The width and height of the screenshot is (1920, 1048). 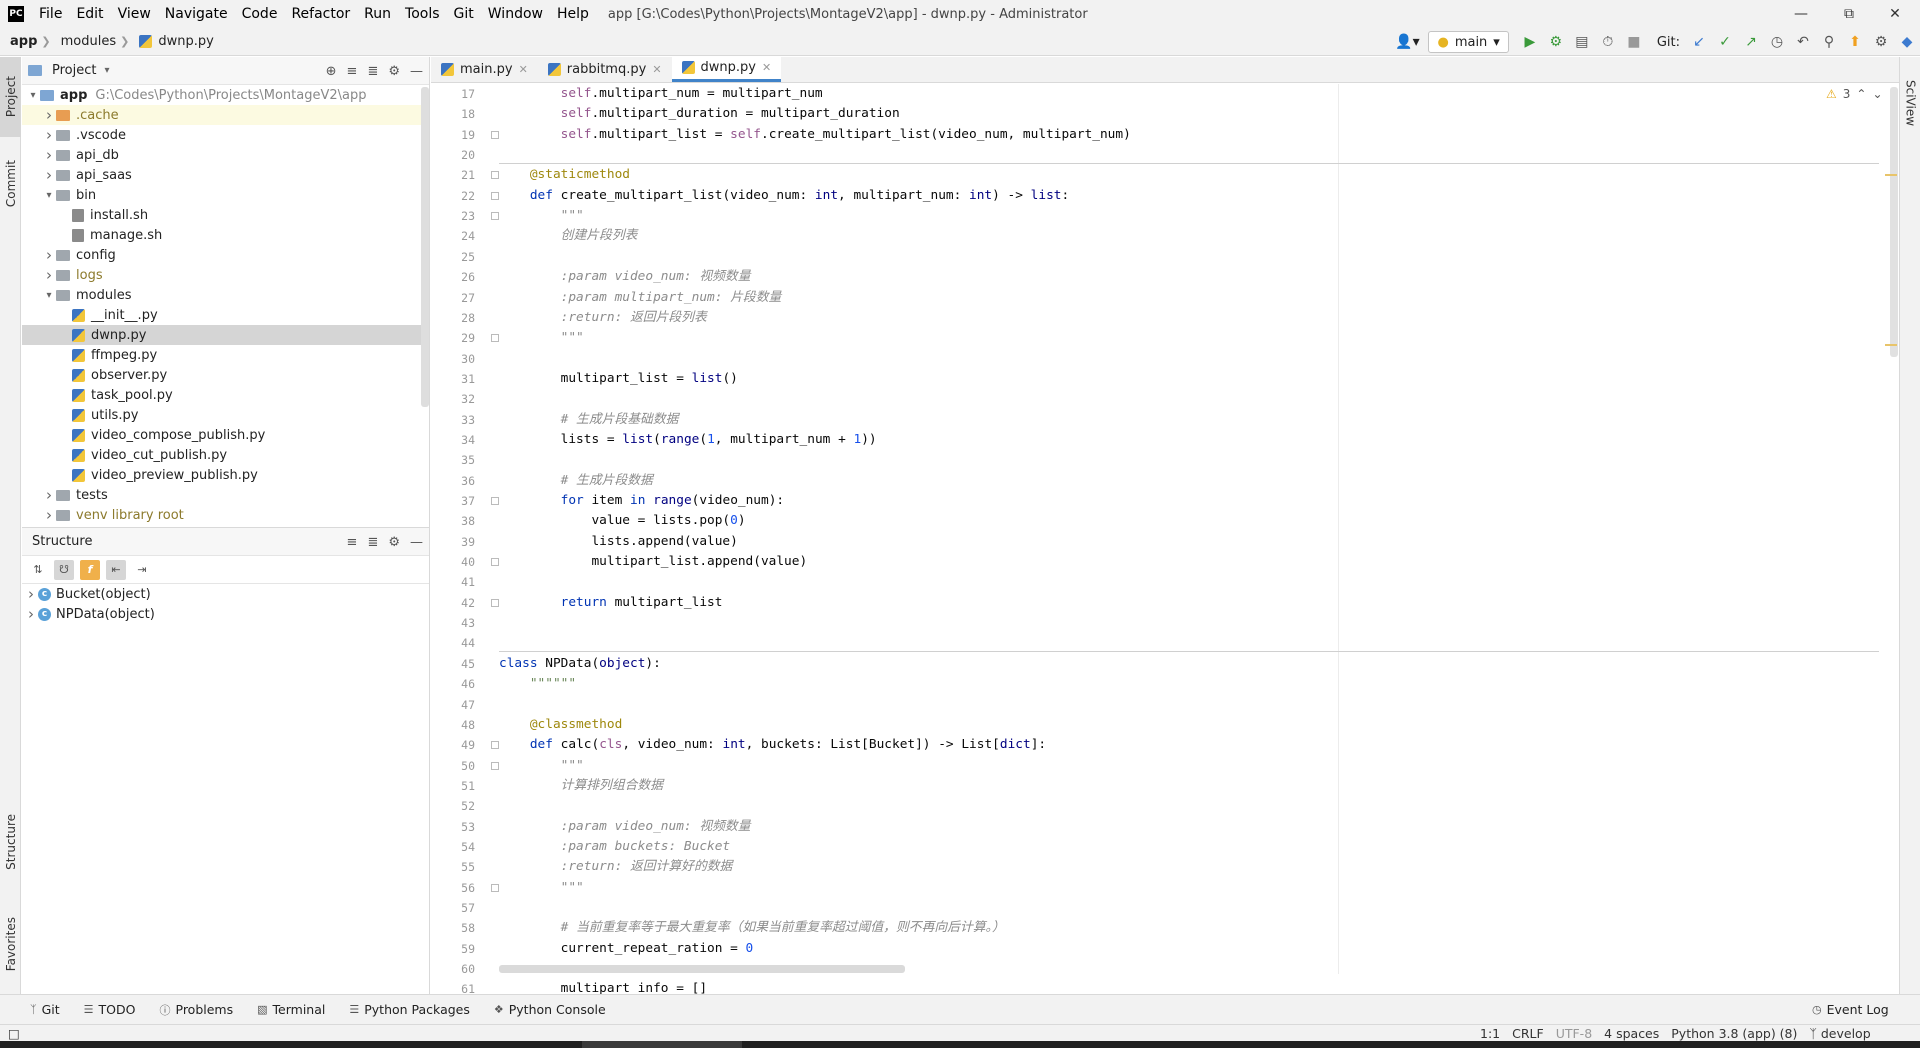 What do you see at coordinates (38, 570) in the screenshot?
I see `sort-alpha-icon: ⇅` at bounding box center [38, 570].